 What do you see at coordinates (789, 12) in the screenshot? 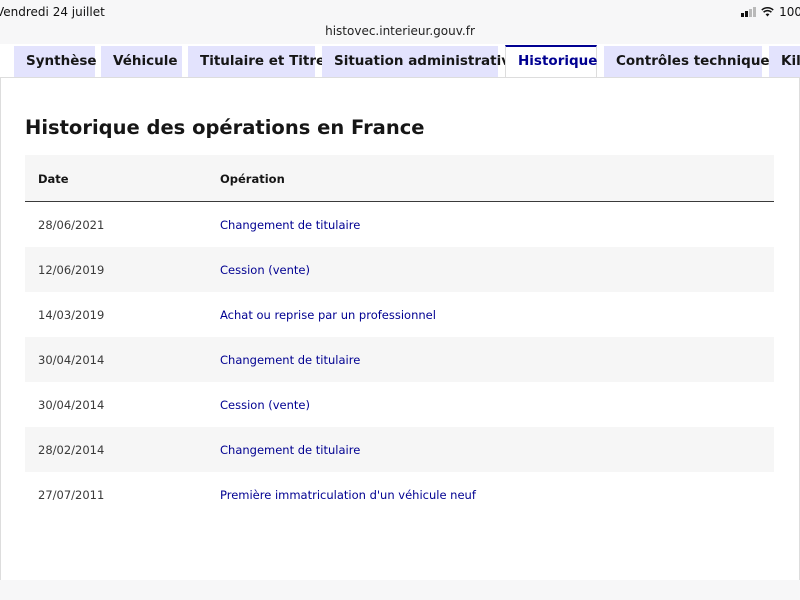
I see `battery-percent: 100` at bounding box center [789, 12].